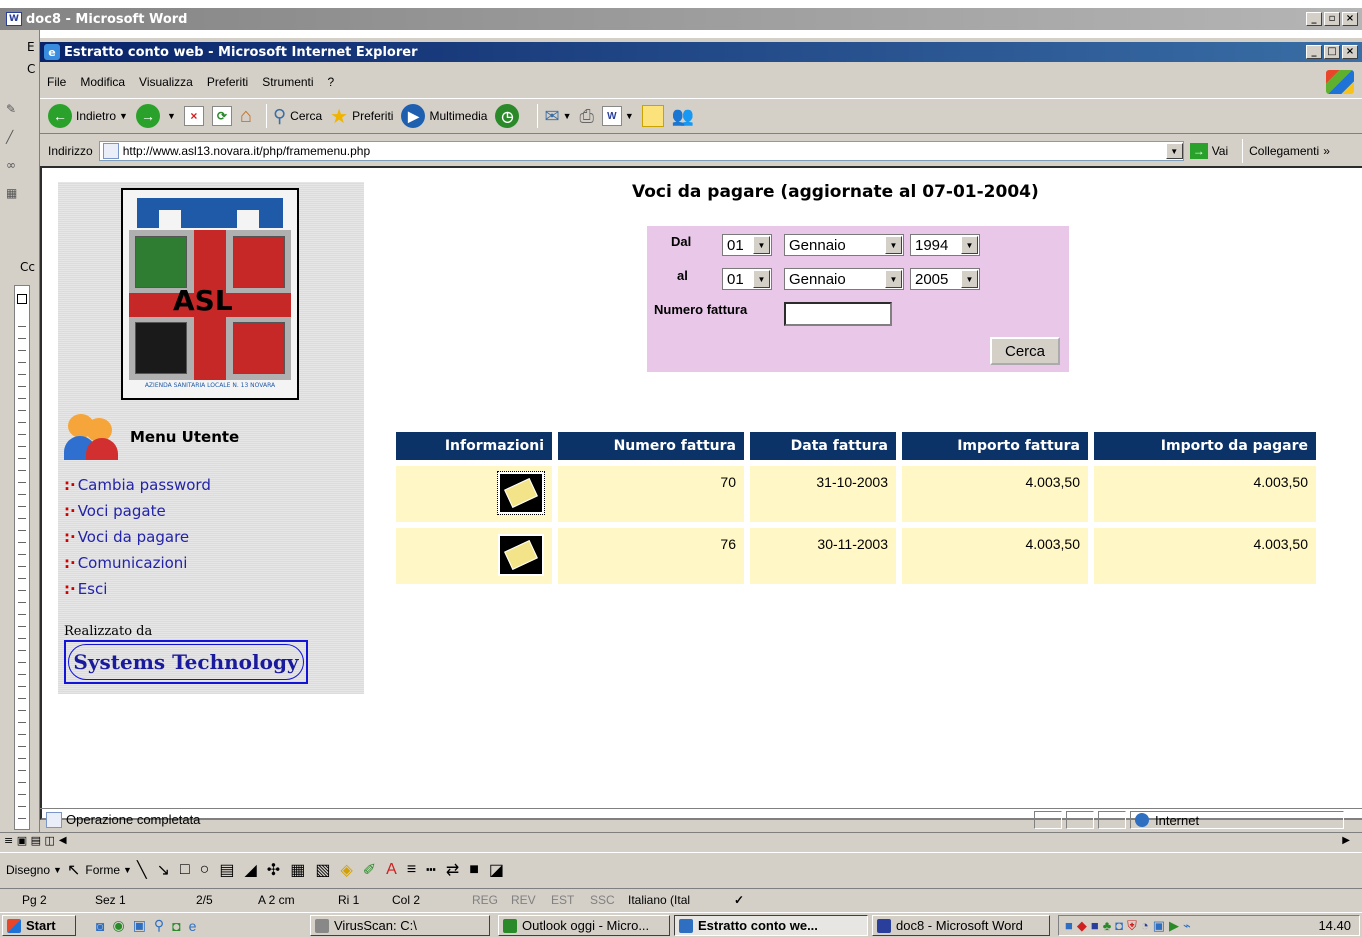  I want to click on word-swirl-icon: ∞, so click(13, 165).